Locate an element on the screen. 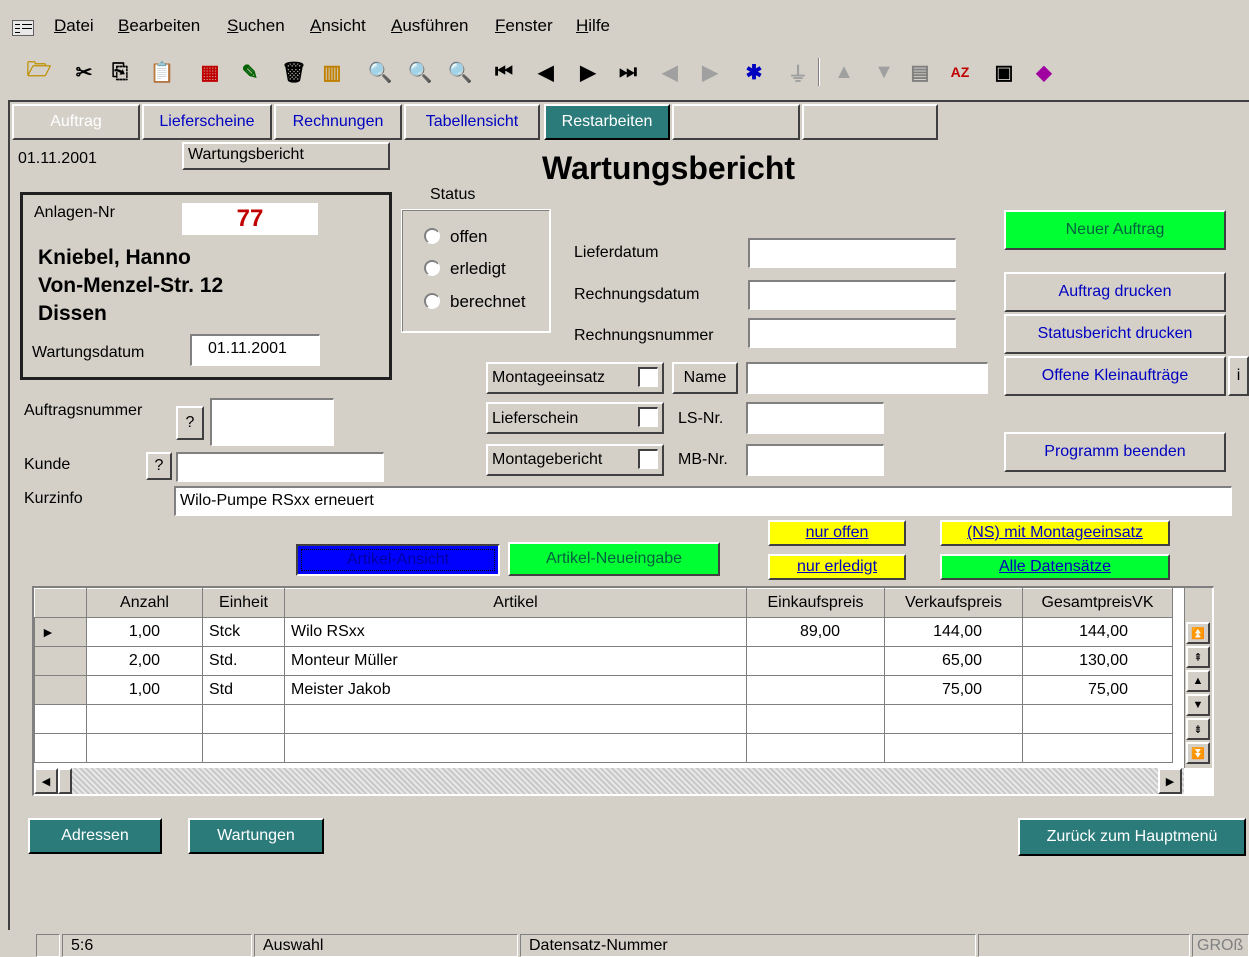 The height and width of the screenshot is (957, 1249). info-button: i is located at coordinates (1238, 376).